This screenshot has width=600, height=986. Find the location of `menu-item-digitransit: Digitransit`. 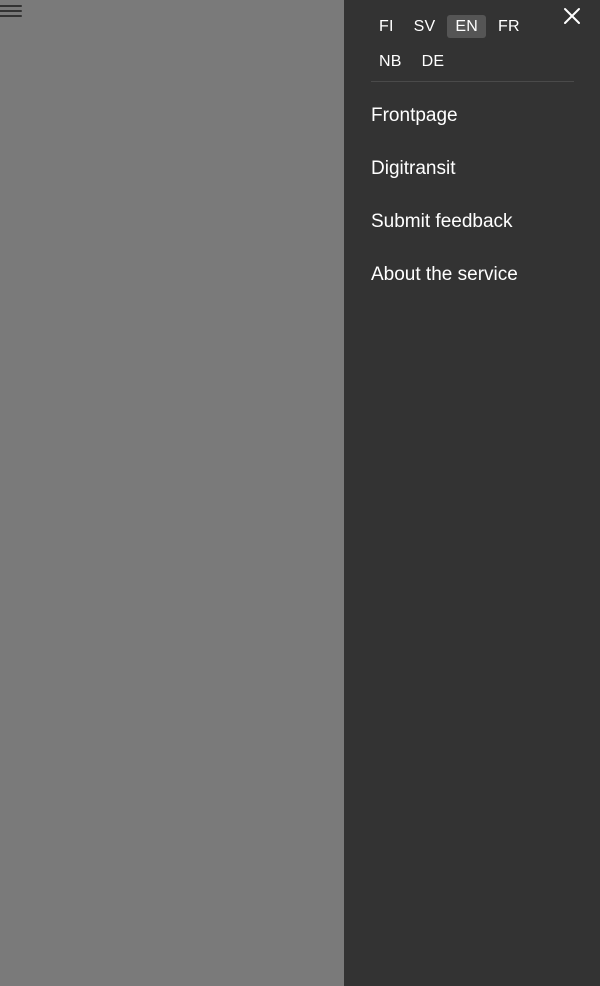

menu-item-digitransit: Digitransit is located at coordinates (444, 175).